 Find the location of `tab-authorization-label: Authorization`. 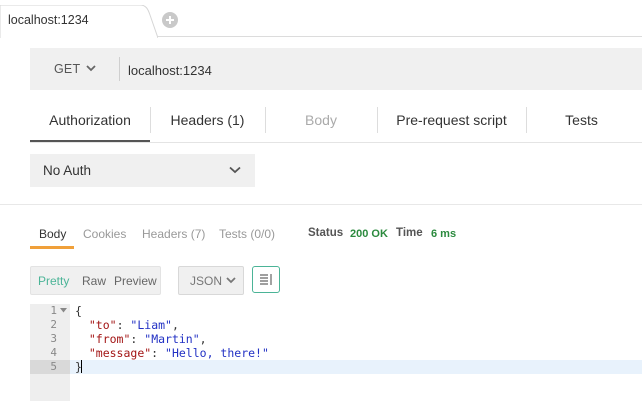

tab-authorization-label: Authorization is located at coordinates (90, 120).